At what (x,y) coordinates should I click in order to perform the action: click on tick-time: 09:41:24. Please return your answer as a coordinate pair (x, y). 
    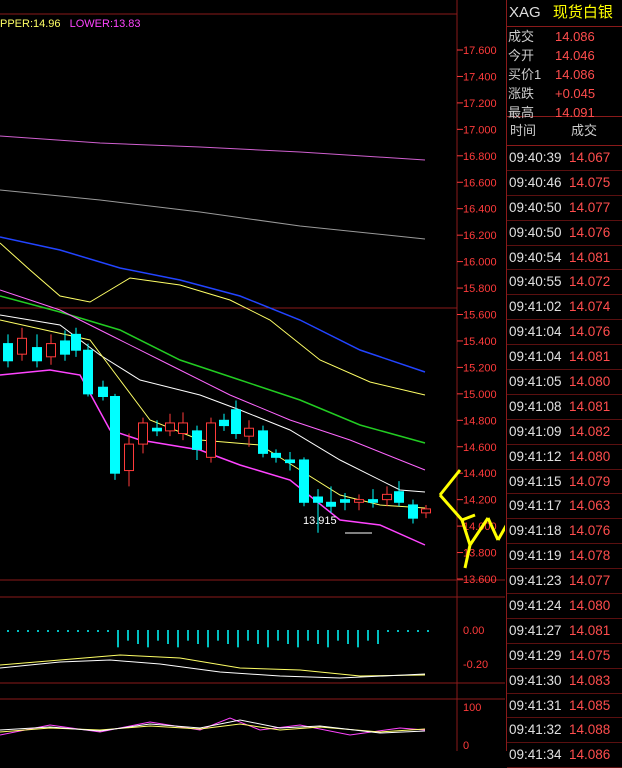
    Looking at the image, I should click on (535, 606).